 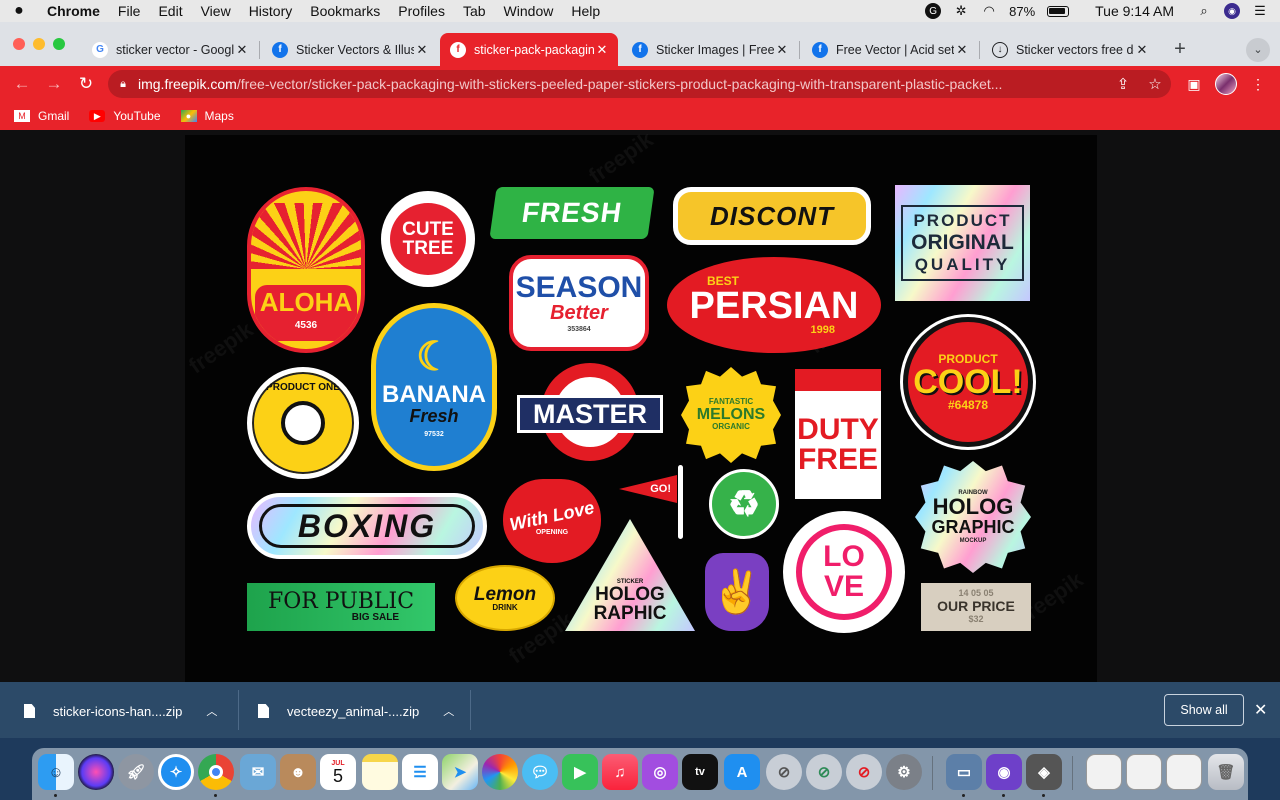 I want to click on back-icon: ←, so click(x=22, y=84).